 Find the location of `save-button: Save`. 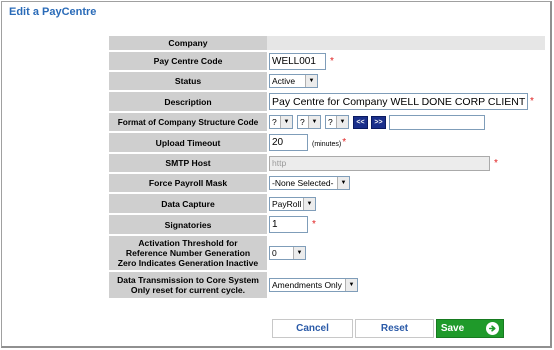

save-button: Save is located at coordinates (470, 328).